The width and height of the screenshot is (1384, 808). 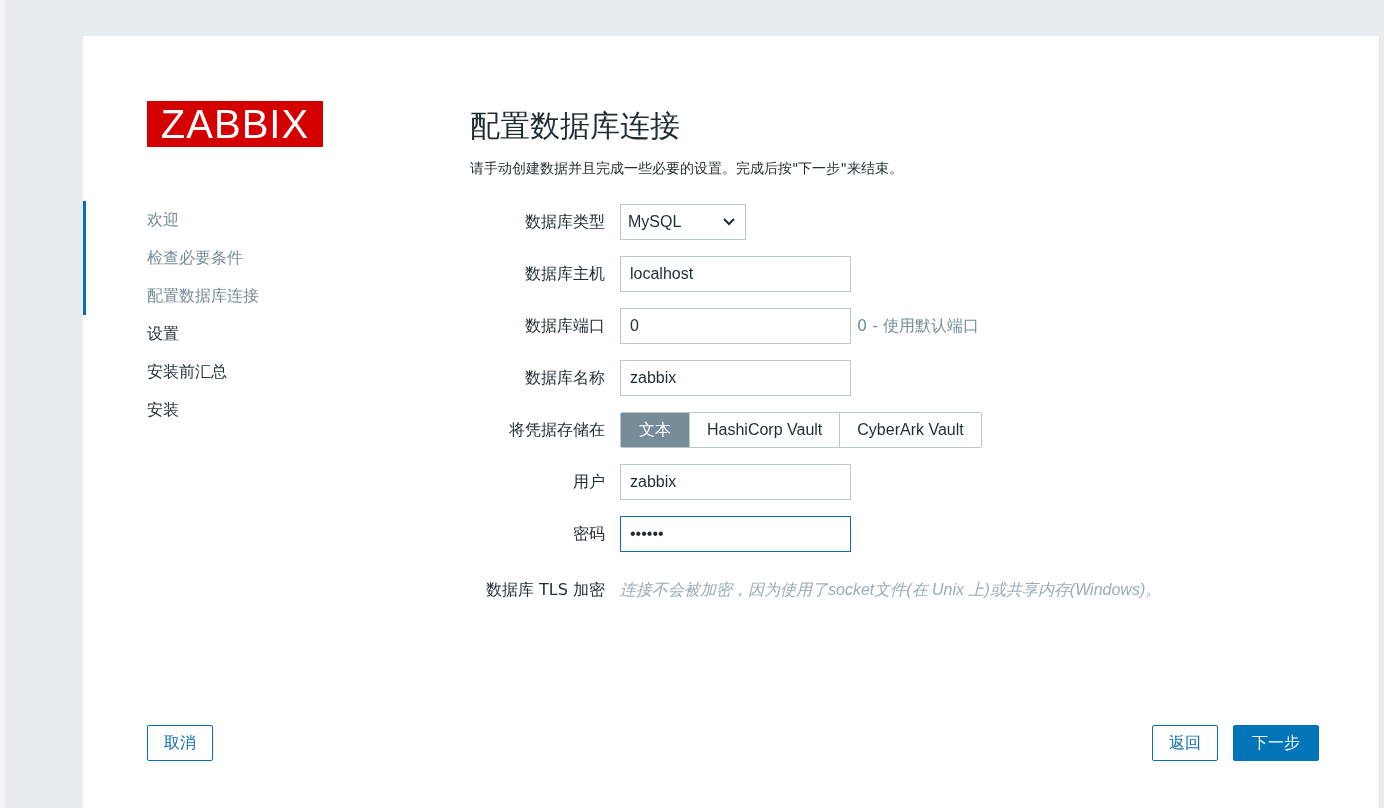 What do you see at coordinates (195, 258) in the screenshot?
I see `step-label: 检查必要条件` at bounding box center [195, 258].